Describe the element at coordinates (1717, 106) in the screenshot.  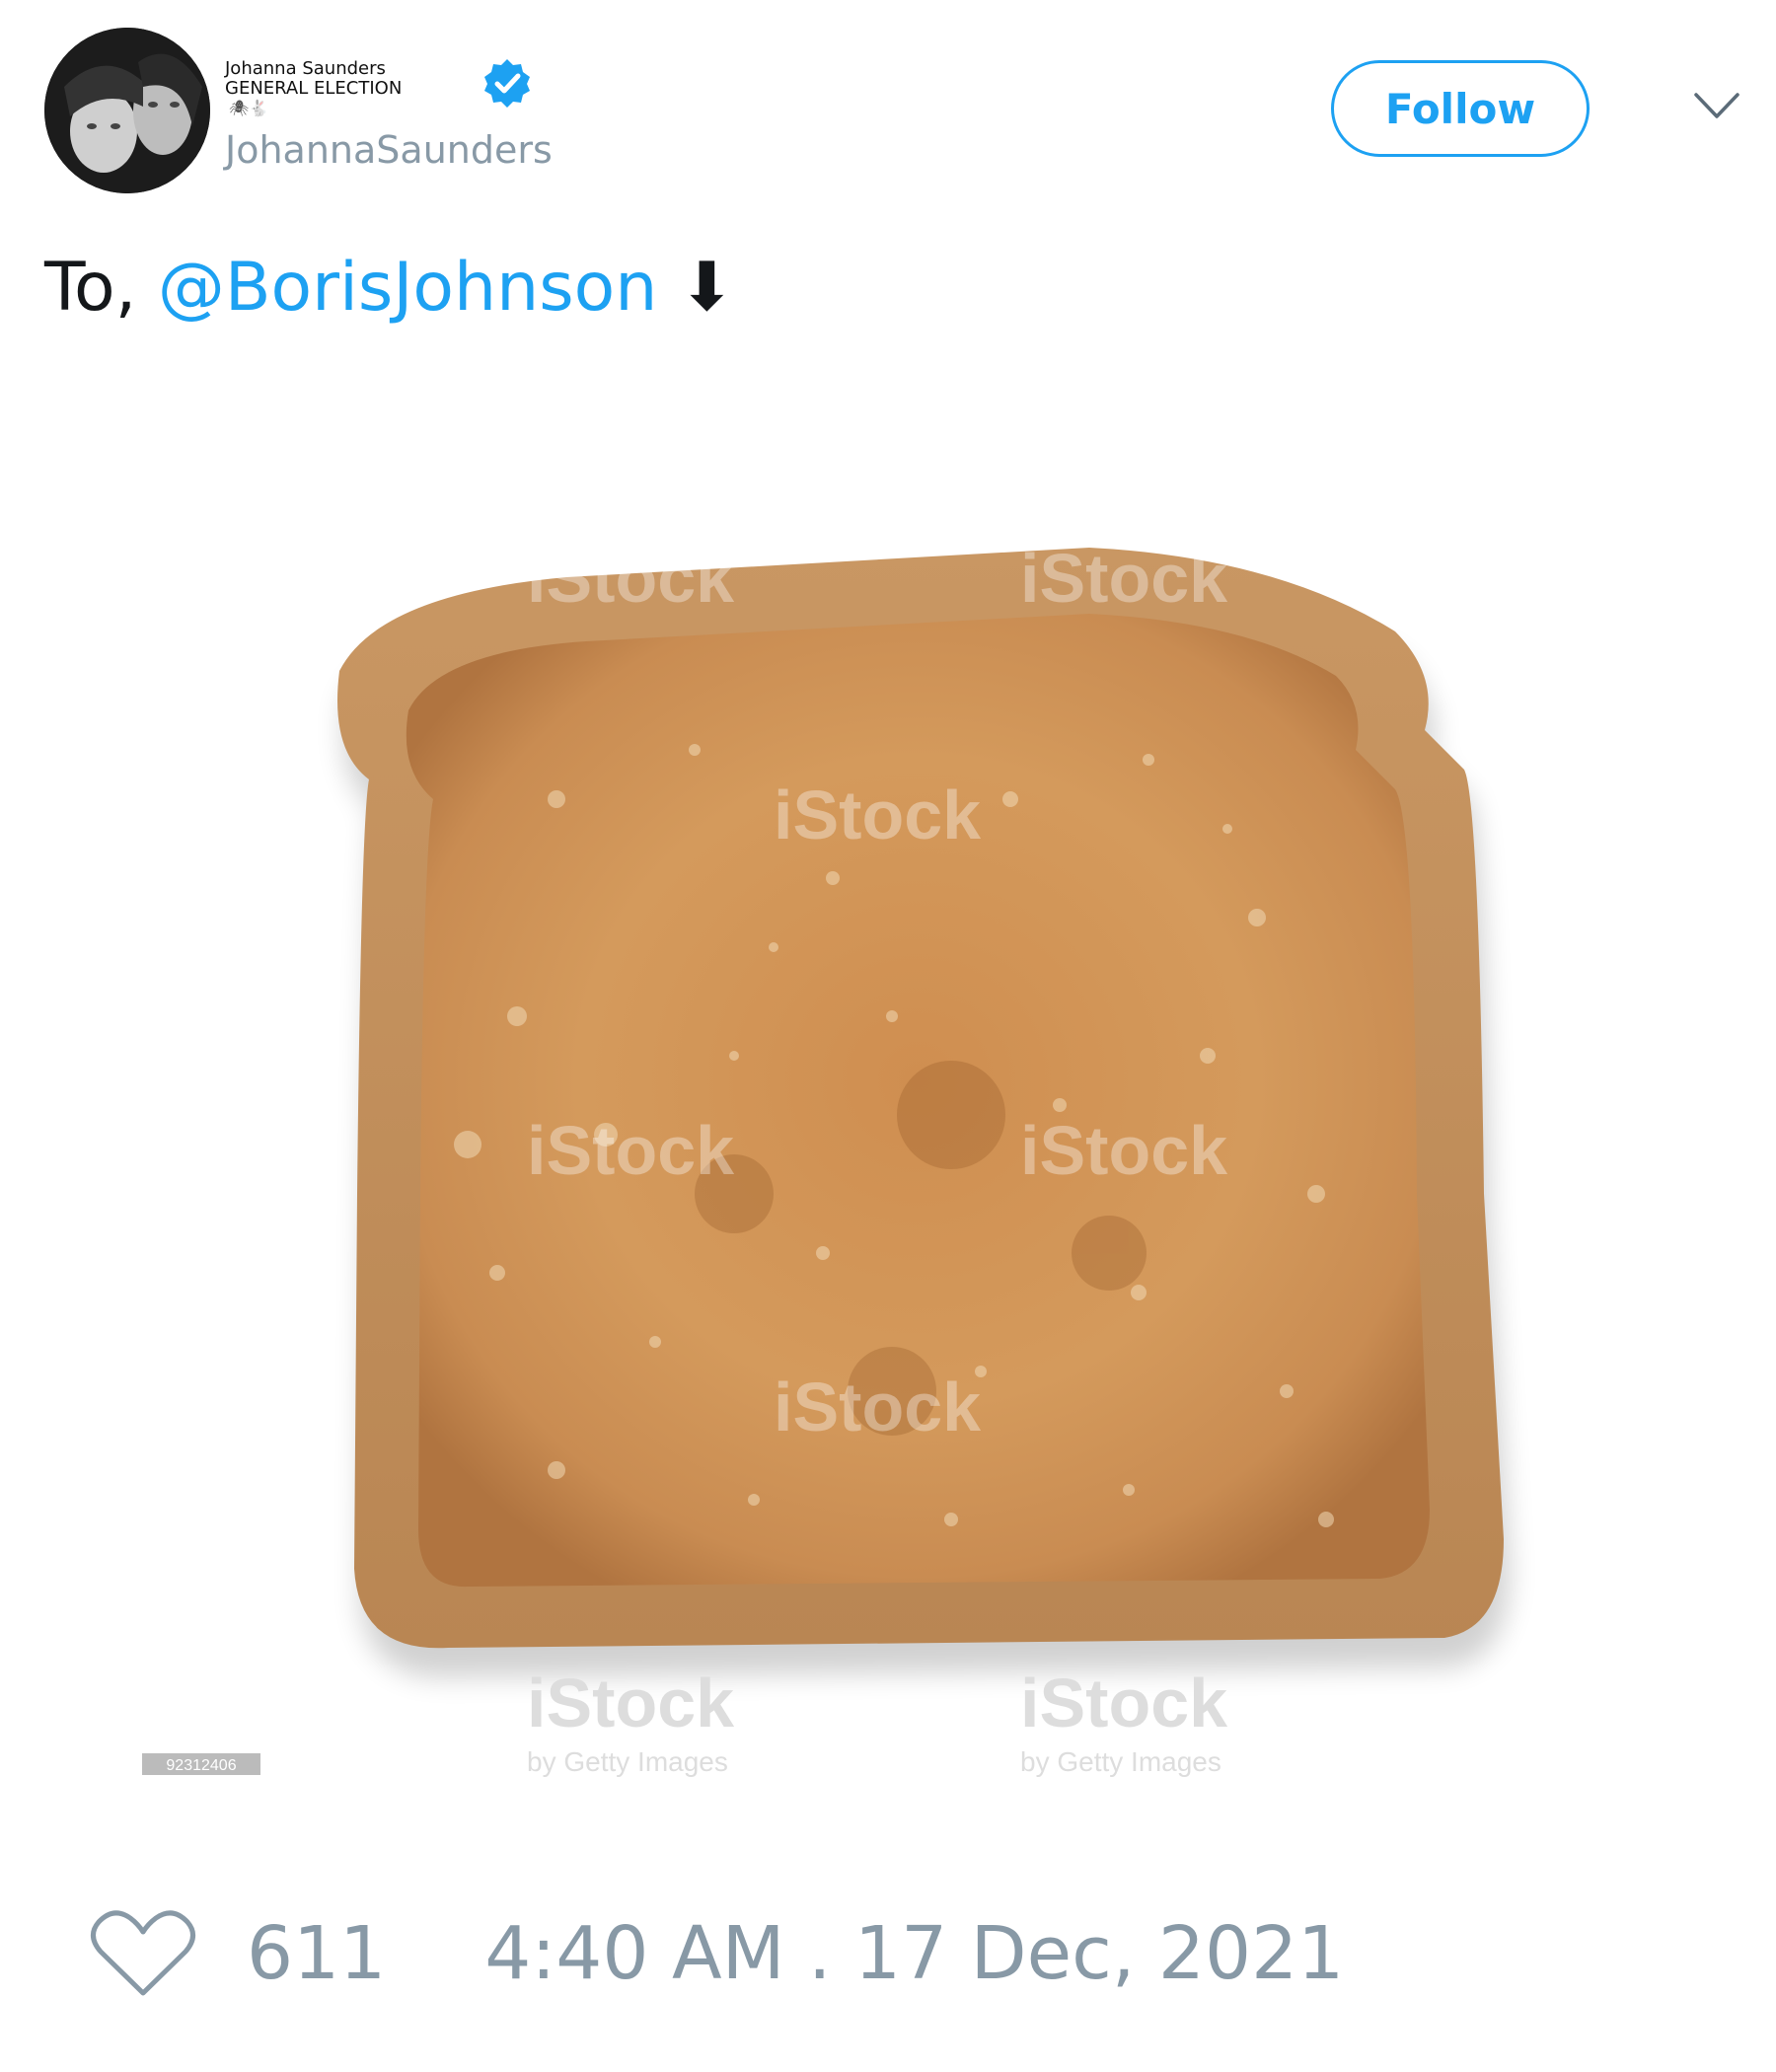
I see `chevron-down-icon` at that location.